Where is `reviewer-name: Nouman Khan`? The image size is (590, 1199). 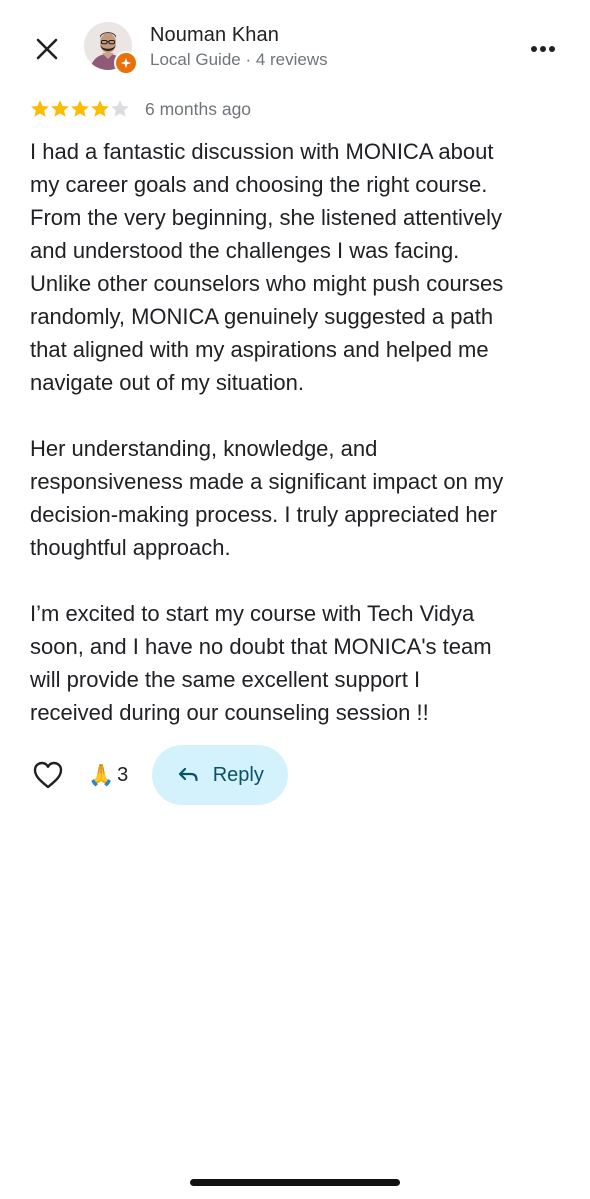
reviewer-name: Nouman Khan is located at coordinates (214, 35).